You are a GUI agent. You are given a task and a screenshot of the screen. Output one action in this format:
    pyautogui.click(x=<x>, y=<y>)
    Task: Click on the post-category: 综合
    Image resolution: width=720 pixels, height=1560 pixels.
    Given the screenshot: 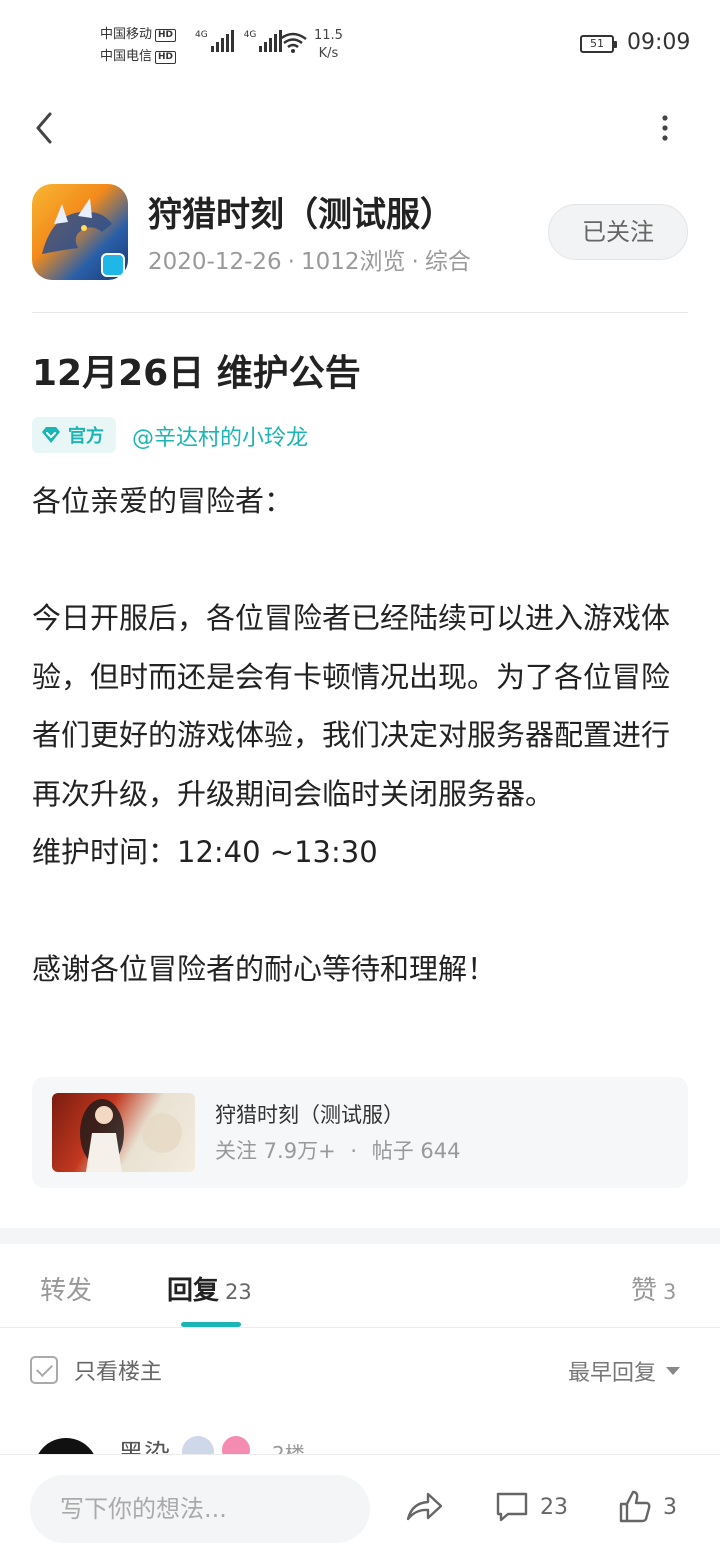 What is the action you would take?
    pyautogui.click(x=447, y=262)
    